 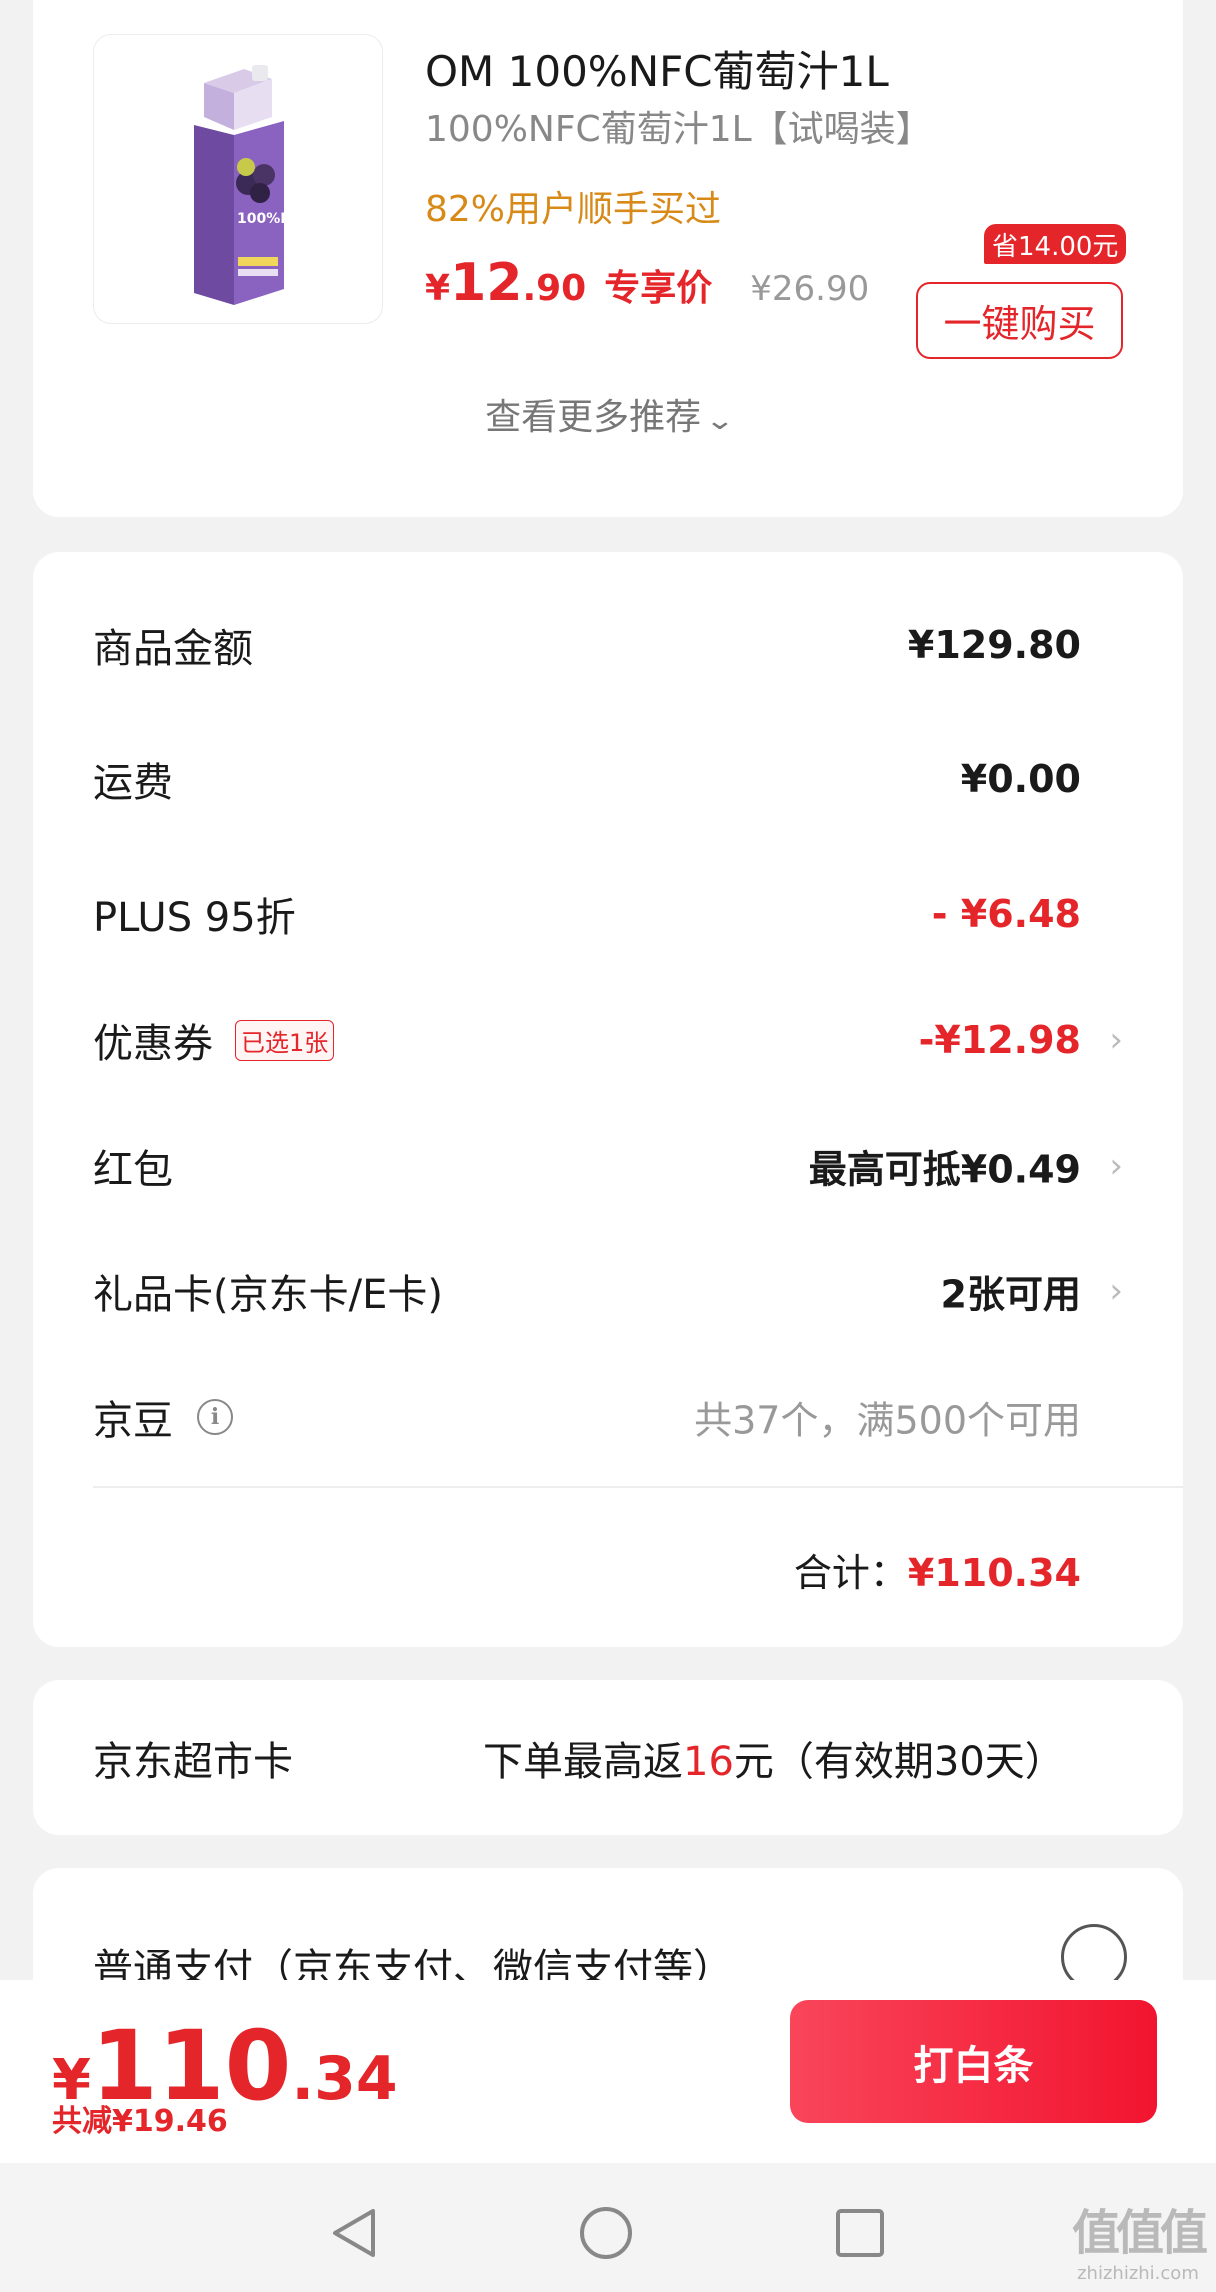 What do you see at coordinates (1139, 2233) in the screenshot?
I see `watermark-logo: 值值值` at bounding box center [1139, 2233].